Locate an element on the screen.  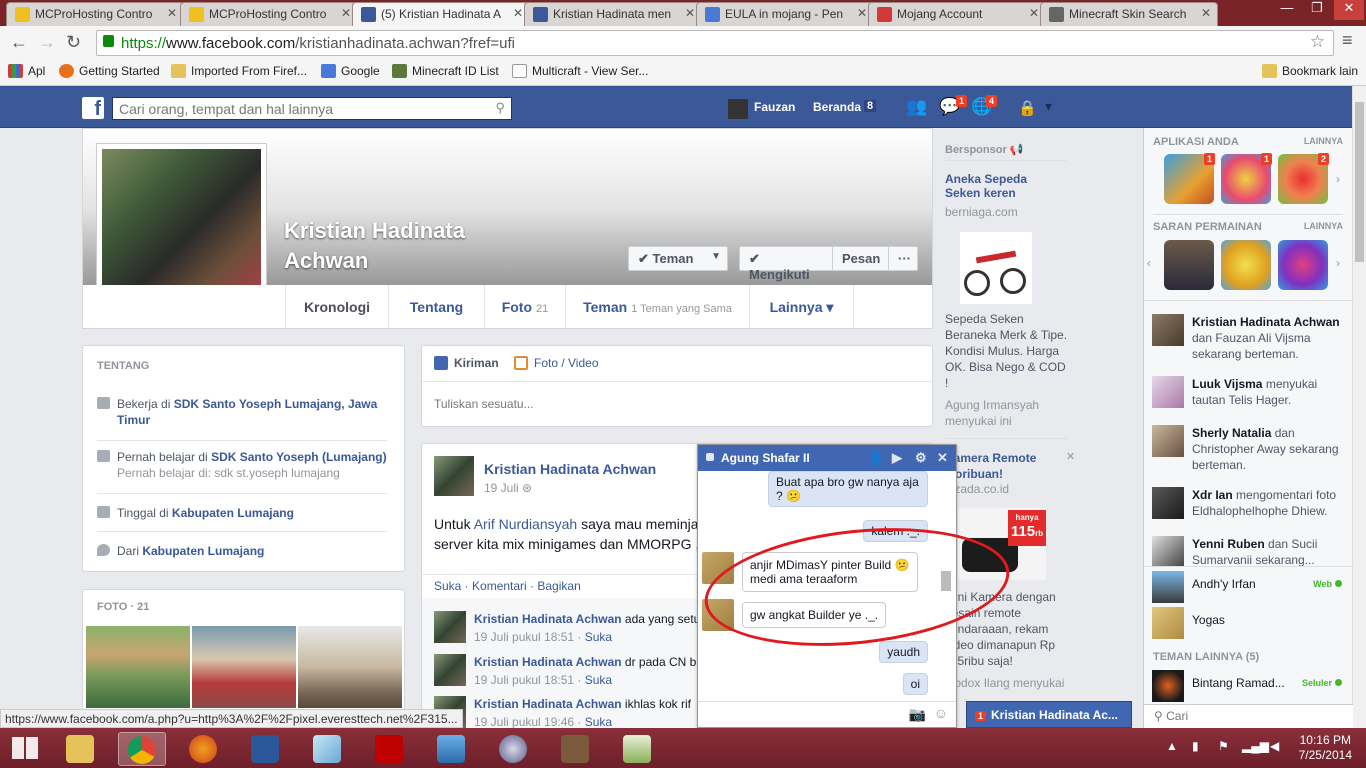
more-options-button: ··· is located at coordinates (903, 258).